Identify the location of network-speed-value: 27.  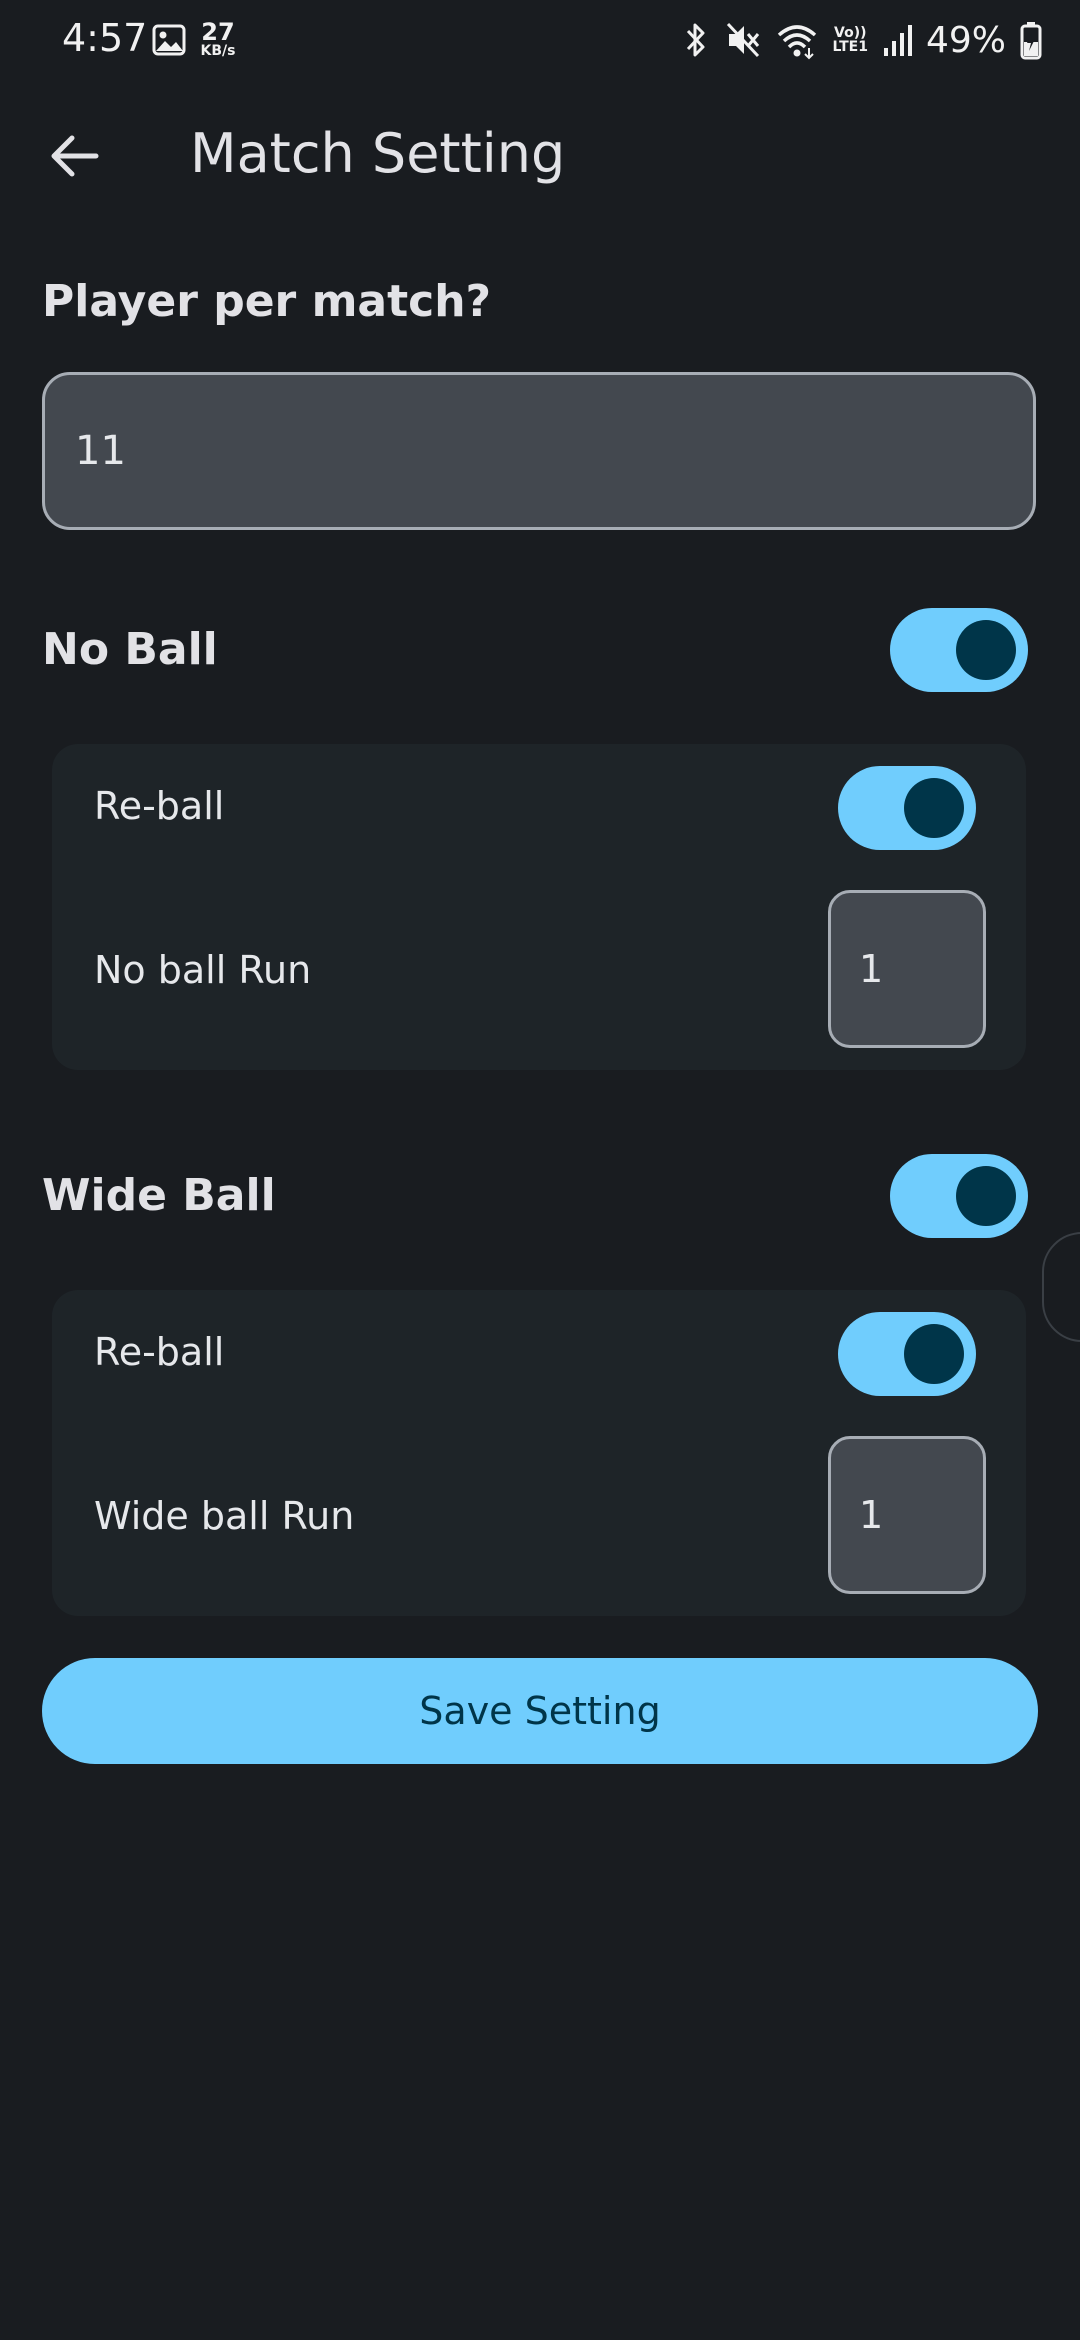
(218, 32).